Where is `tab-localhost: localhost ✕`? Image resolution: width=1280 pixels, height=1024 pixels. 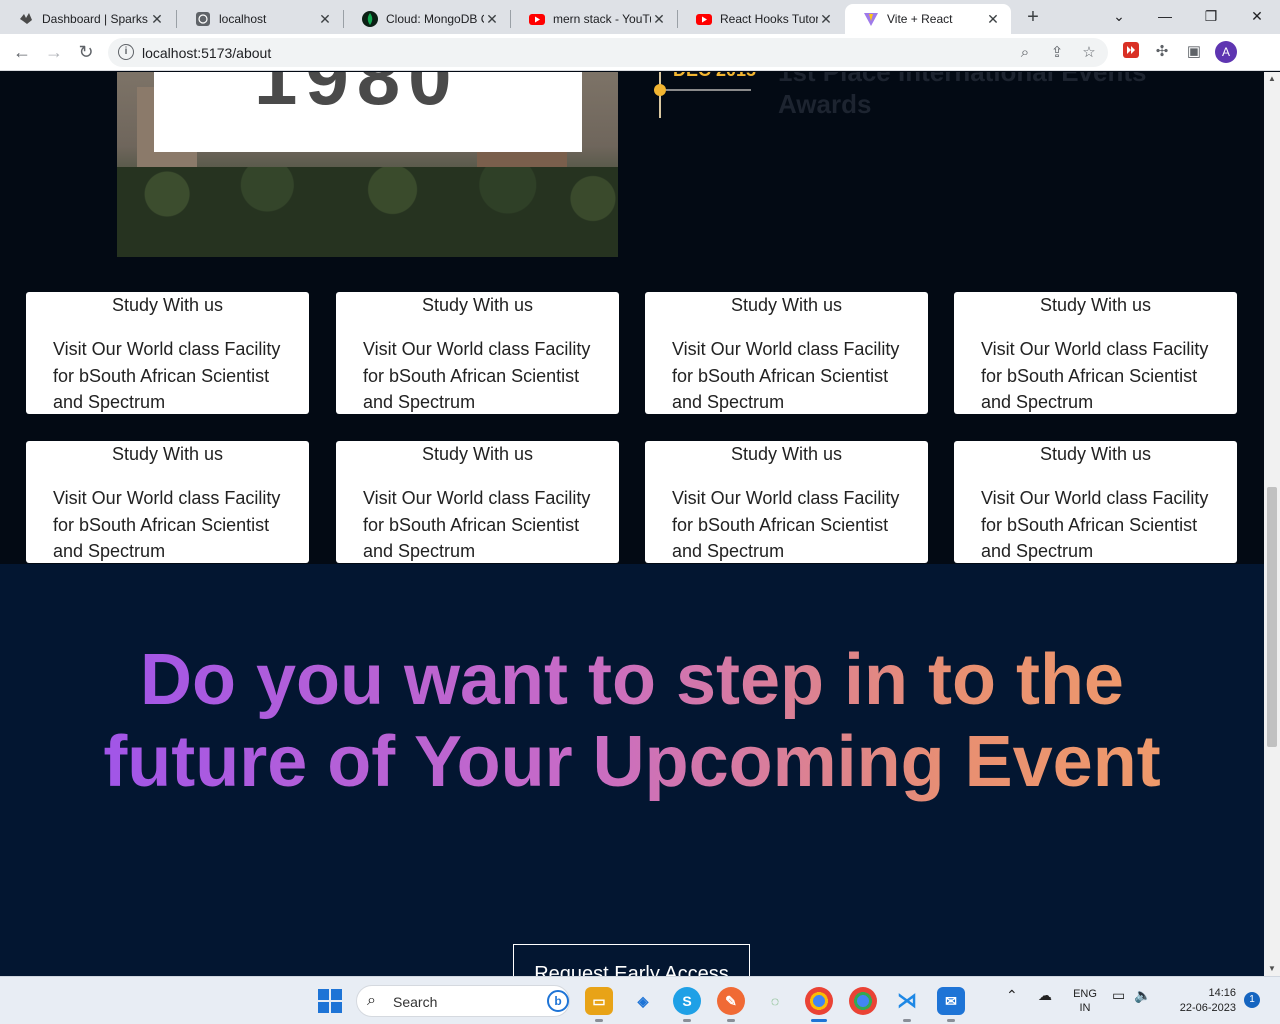
tab-localhost: localhost ✕ is located at coordinates (260, 19).